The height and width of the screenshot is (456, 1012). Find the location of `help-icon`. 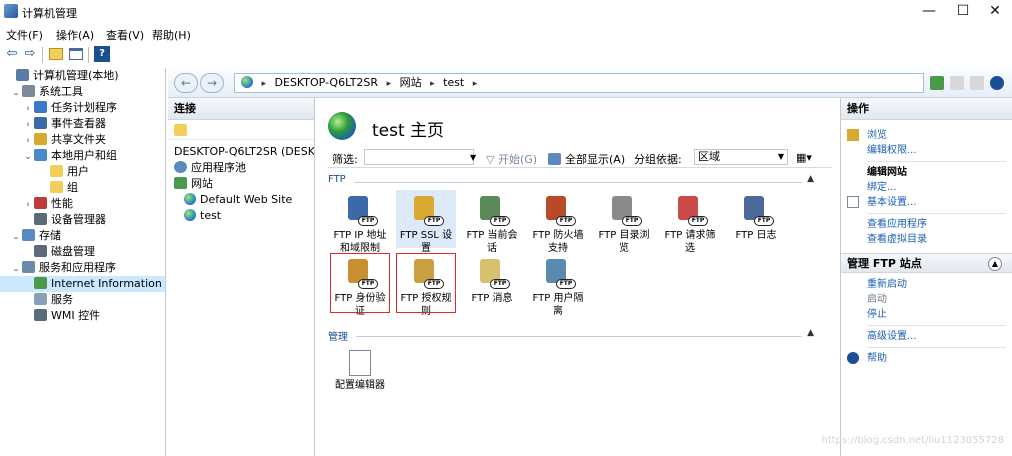

help-icon is located at coordinates (997, 83).